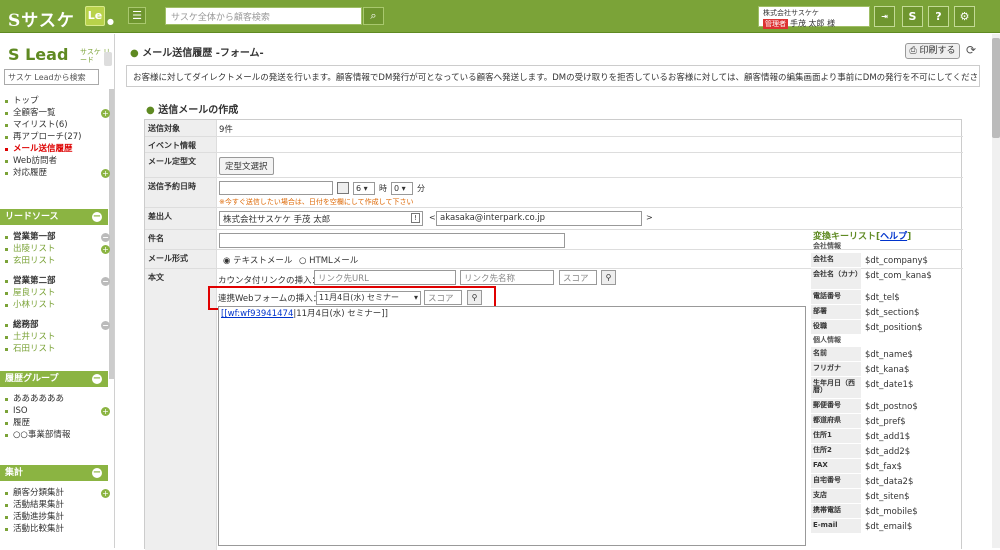 The height and width of the screenshot is (550, 1000). Describe the element at coordinates (108, 59) in the screenshot. I see `sidebar-collapse-handle` at that location.